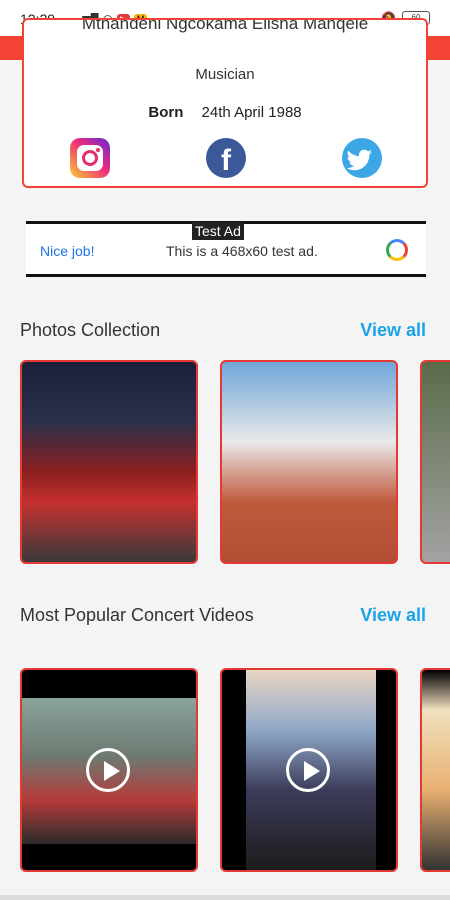  Describe the element at coordinates (137, 615) in the screenshot. I see `videos-section-title: Most Popular Concert Videos` at that location.